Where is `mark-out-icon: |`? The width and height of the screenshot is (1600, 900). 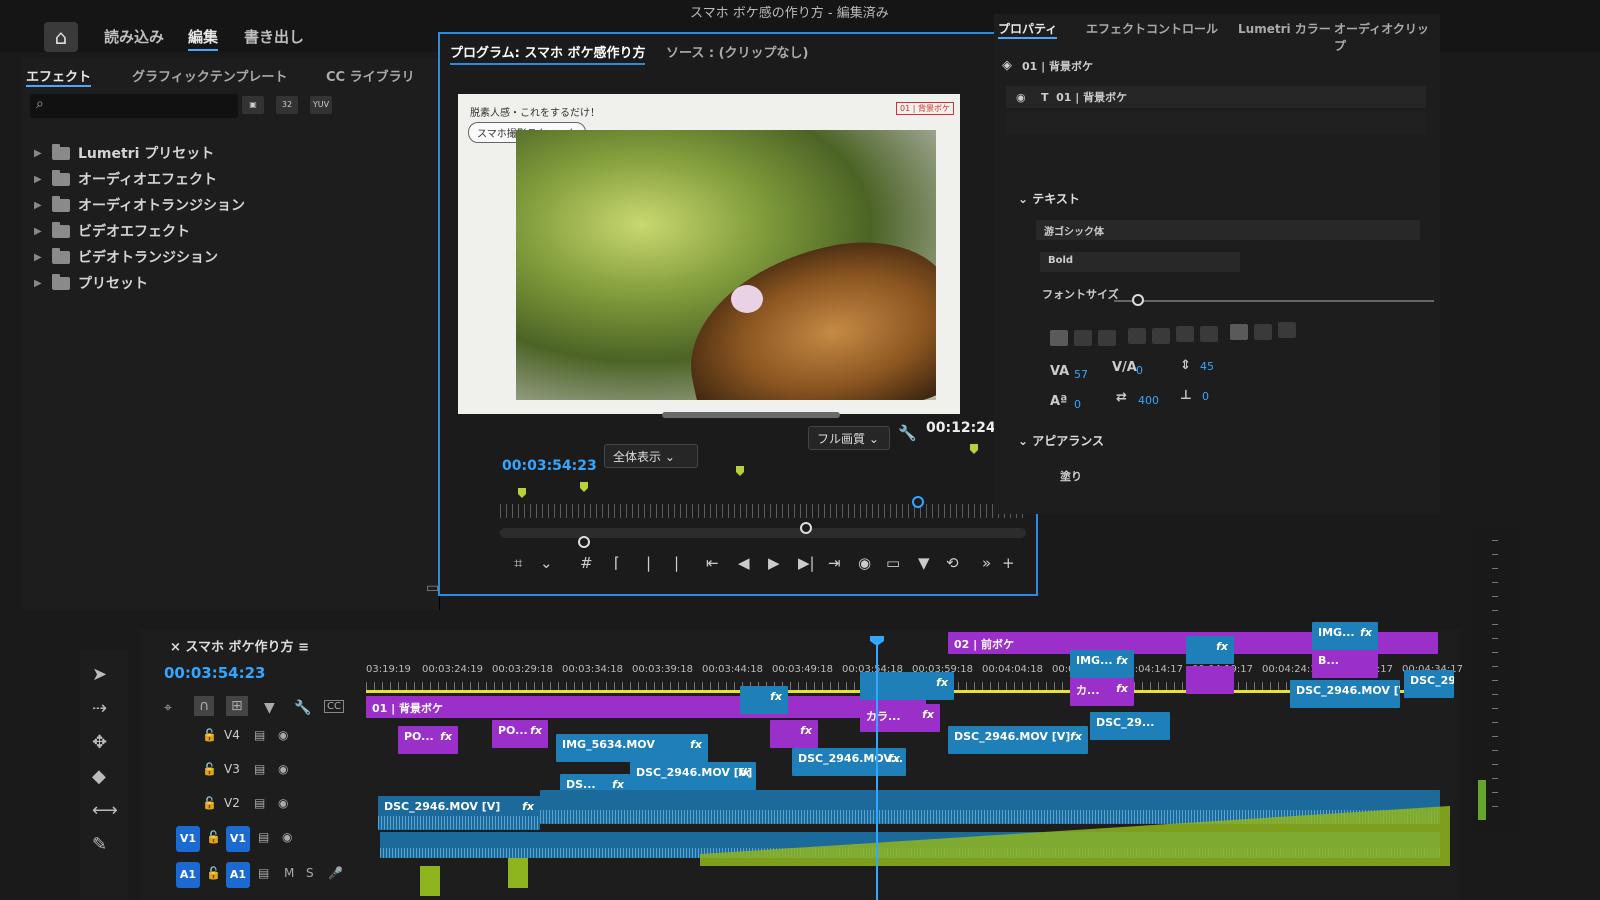
mark-out-icon: | is located at coordinates (648, 563).